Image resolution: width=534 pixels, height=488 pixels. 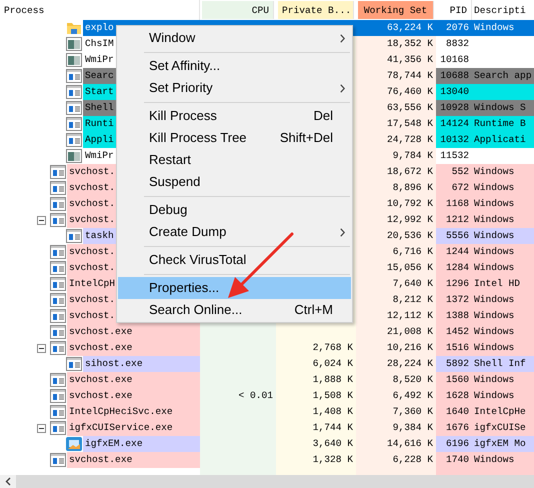 I want to click on pid-cell: 10132, so click(x=454, y=140).